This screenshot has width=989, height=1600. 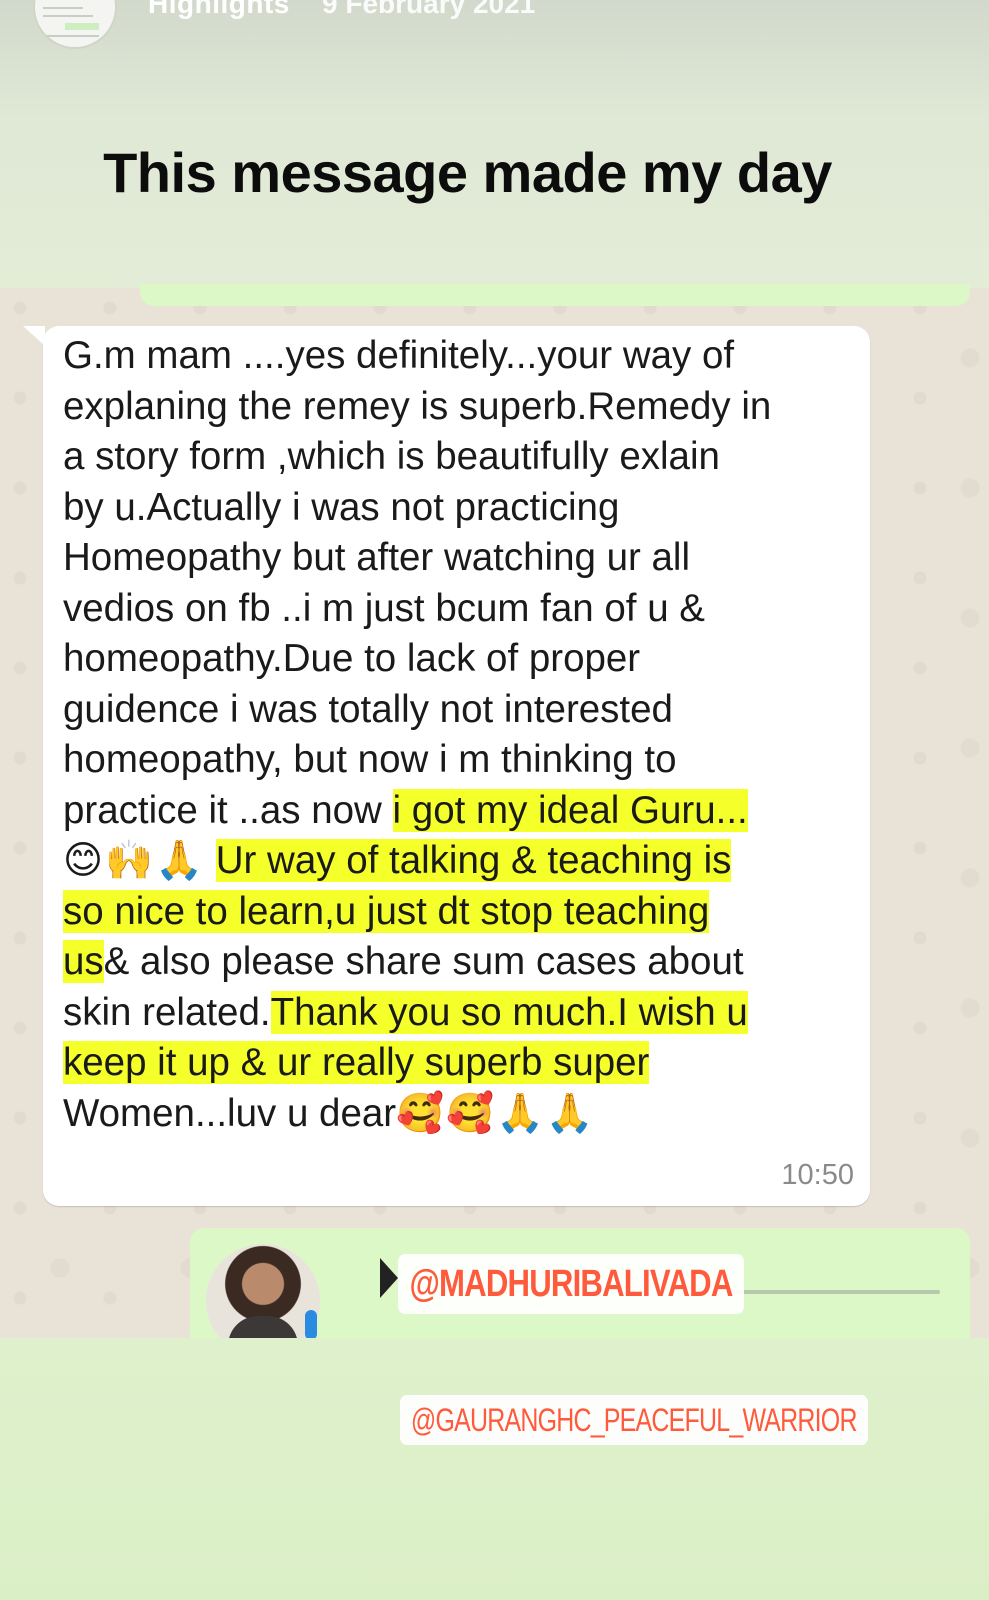 I want to click on message-line: Homeopathy but after watching ur all, so click(x=377, y=557).